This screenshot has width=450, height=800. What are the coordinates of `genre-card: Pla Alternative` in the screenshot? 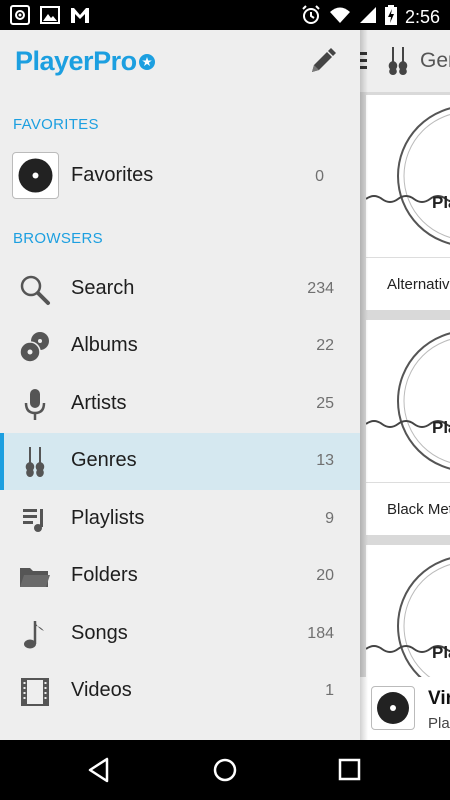 It's located at (408, 202).